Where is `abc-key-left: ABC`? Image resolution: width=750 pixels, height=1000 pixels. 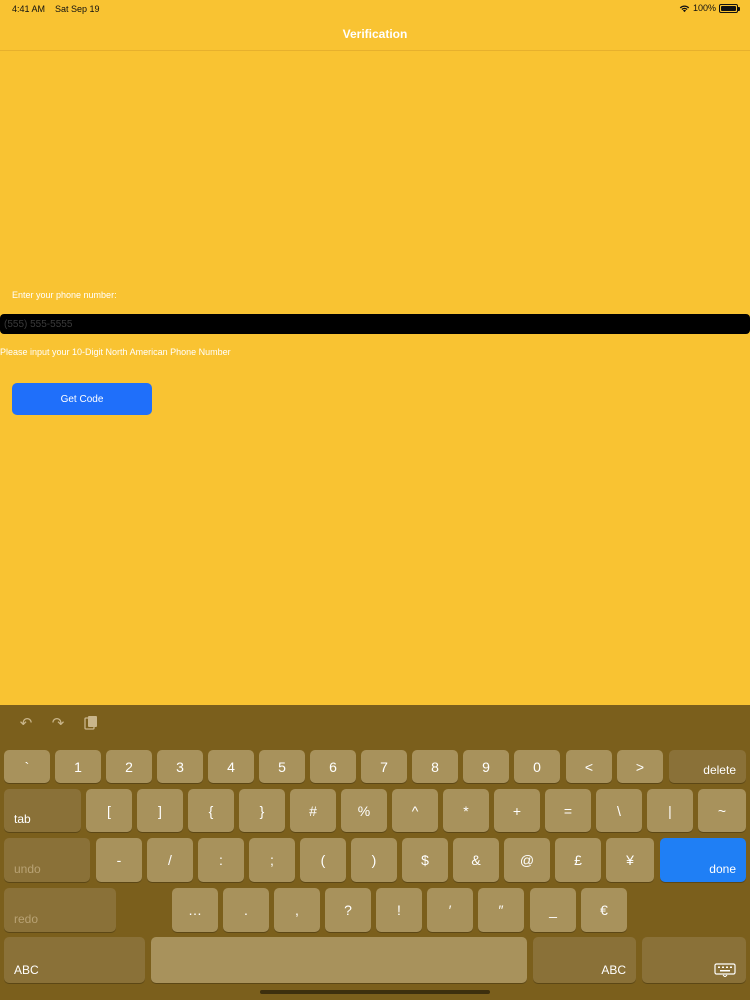
abc-key-left: ABC is located at coordinates (74, 960).